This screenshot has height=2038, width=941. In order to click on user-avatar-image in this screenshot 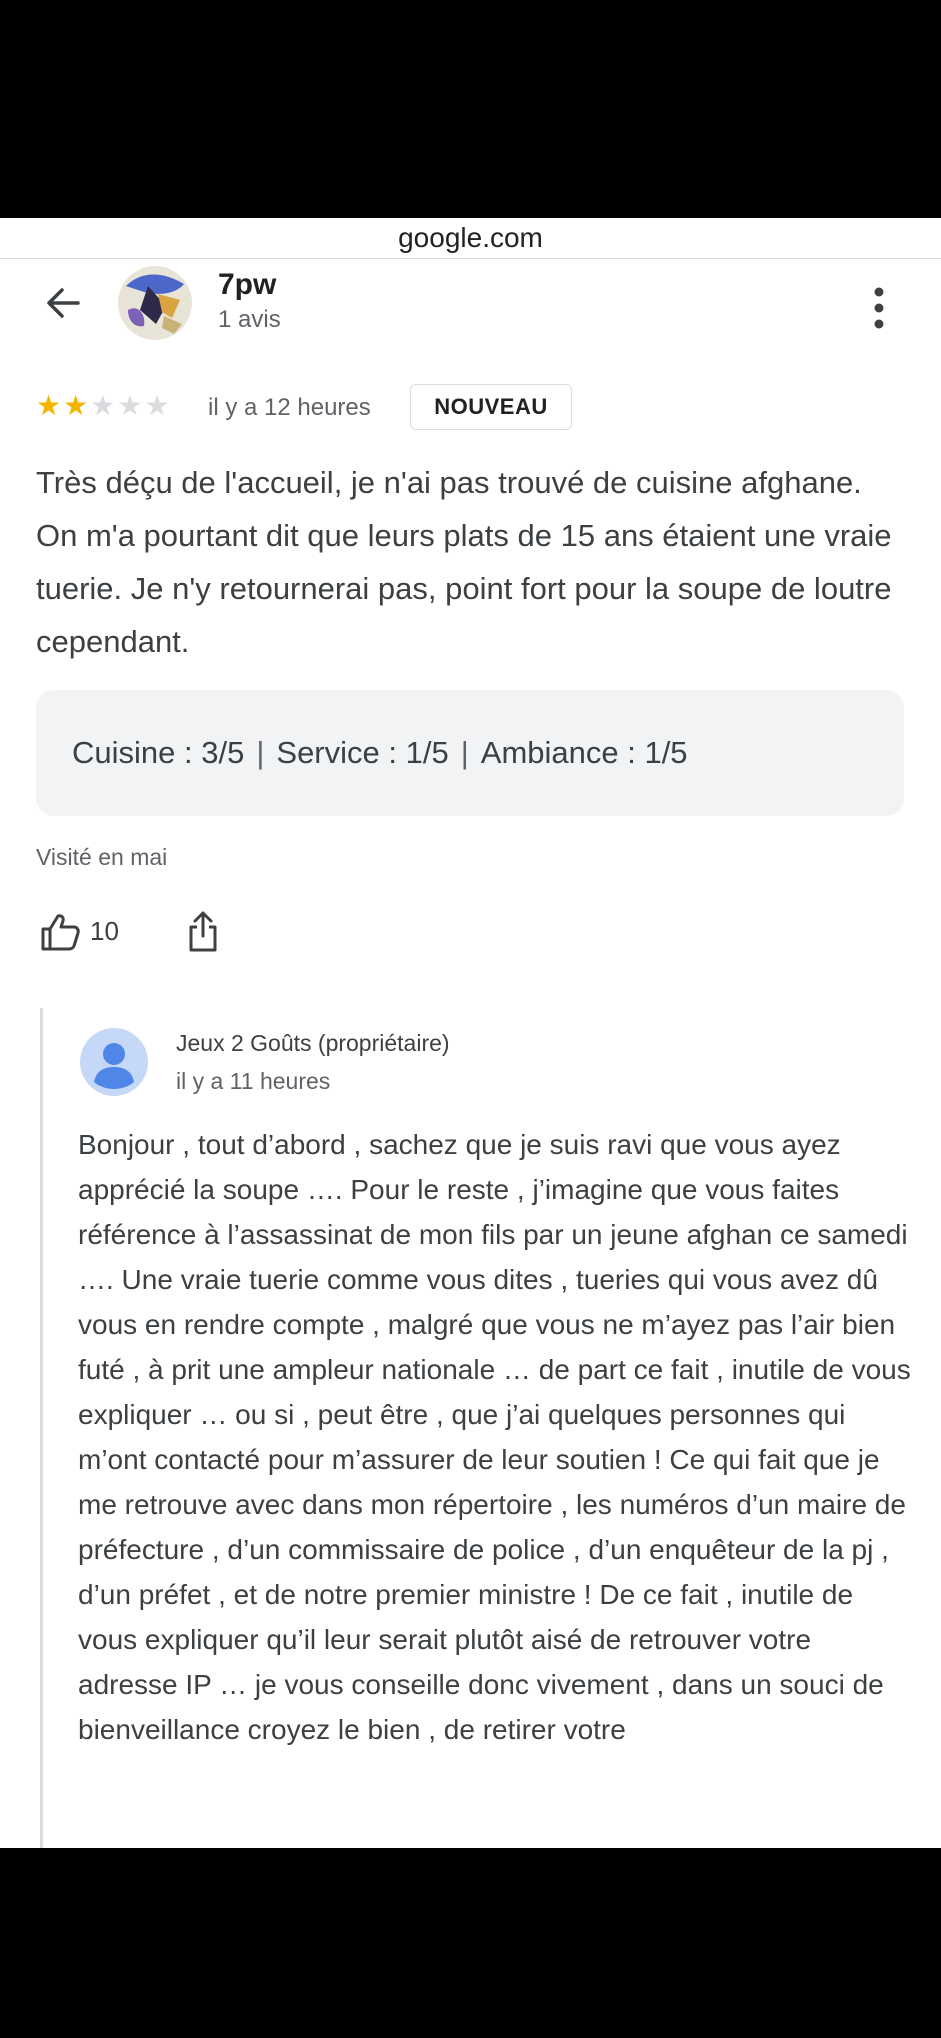, I will do `click(155, 303)`.